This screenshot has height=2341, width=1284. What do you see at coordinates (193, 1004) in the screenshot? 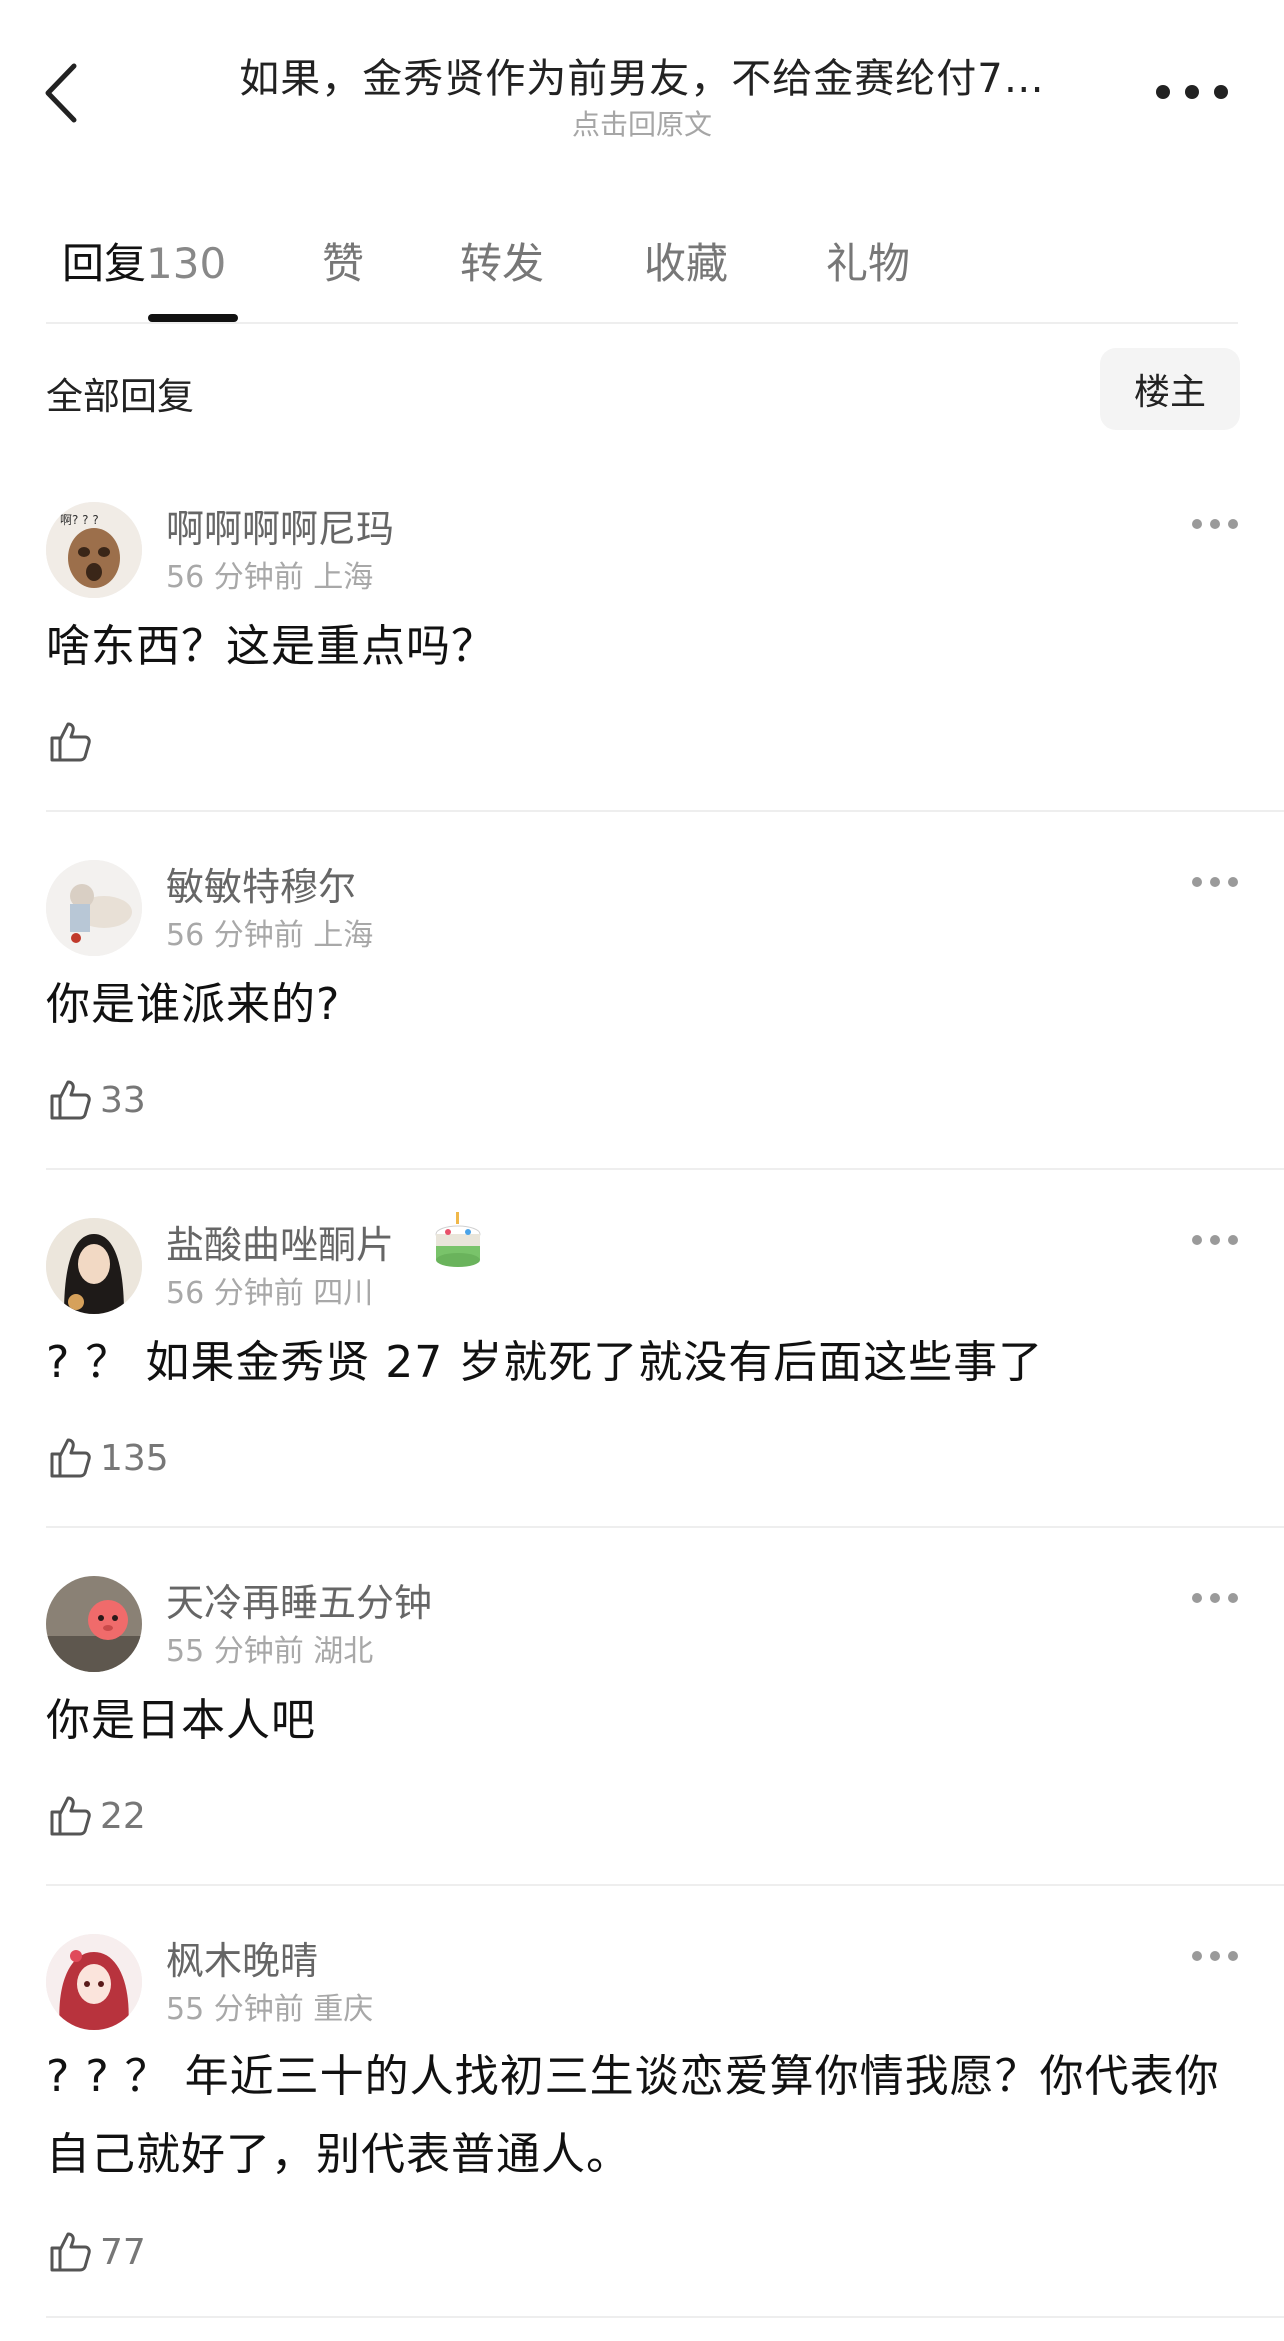
I see `comment-text: 你是谁派来的?` at bounding box center [193, 1004].